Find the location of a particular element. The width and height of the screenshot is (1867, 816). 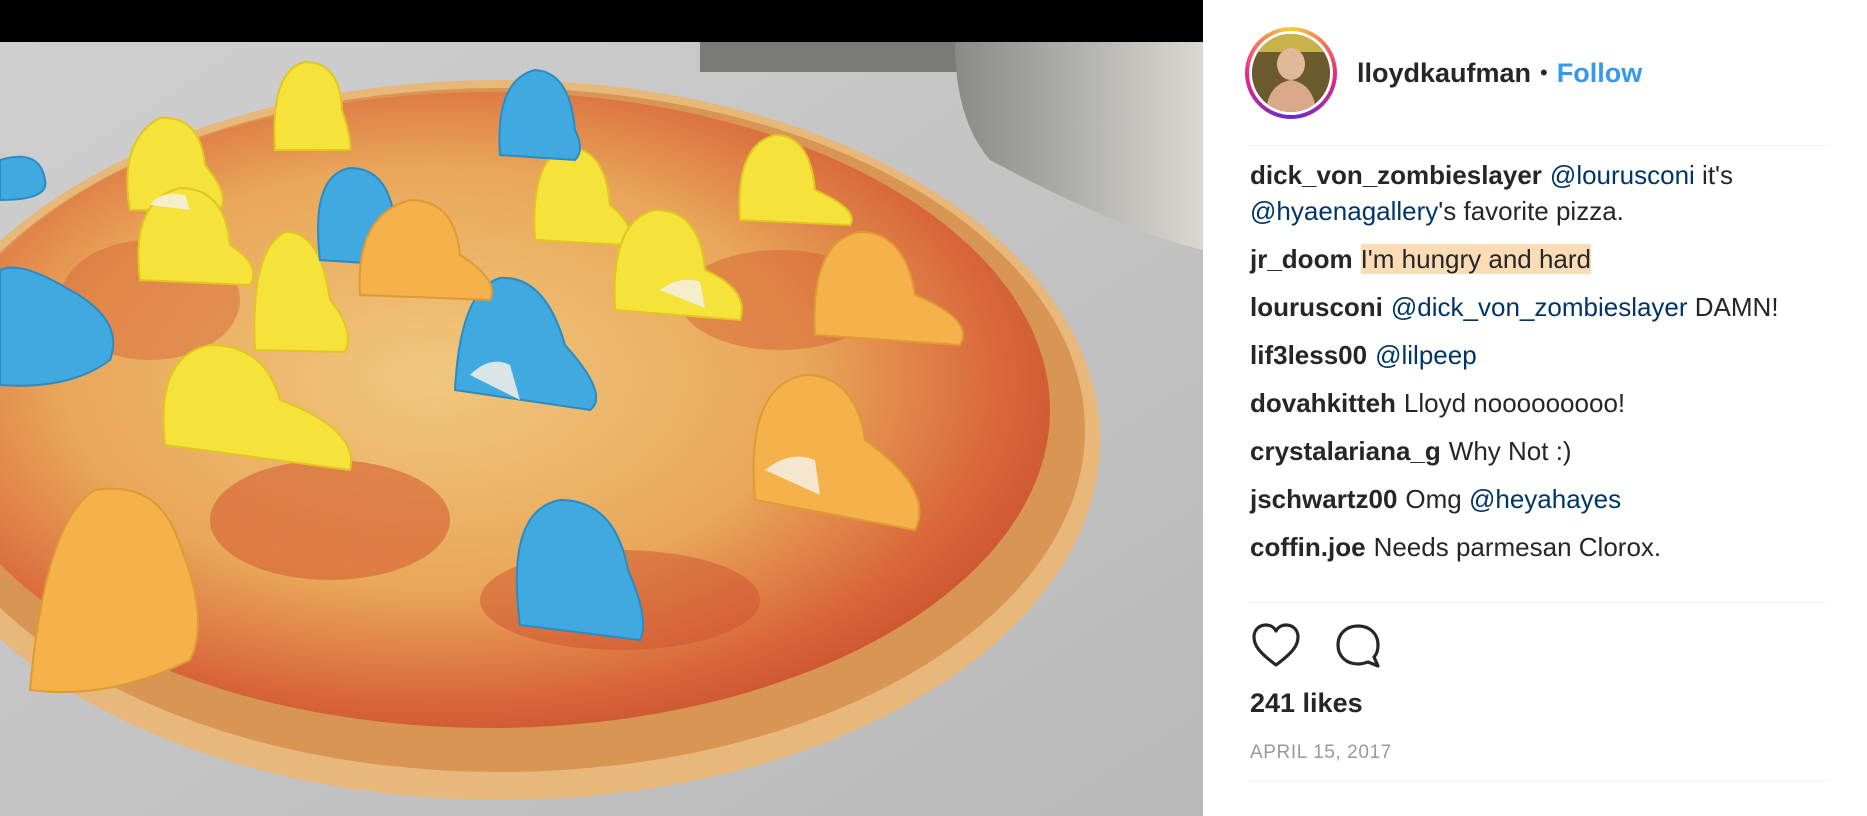

comment-username: jr_doom is located at coordinates (1301, 259).